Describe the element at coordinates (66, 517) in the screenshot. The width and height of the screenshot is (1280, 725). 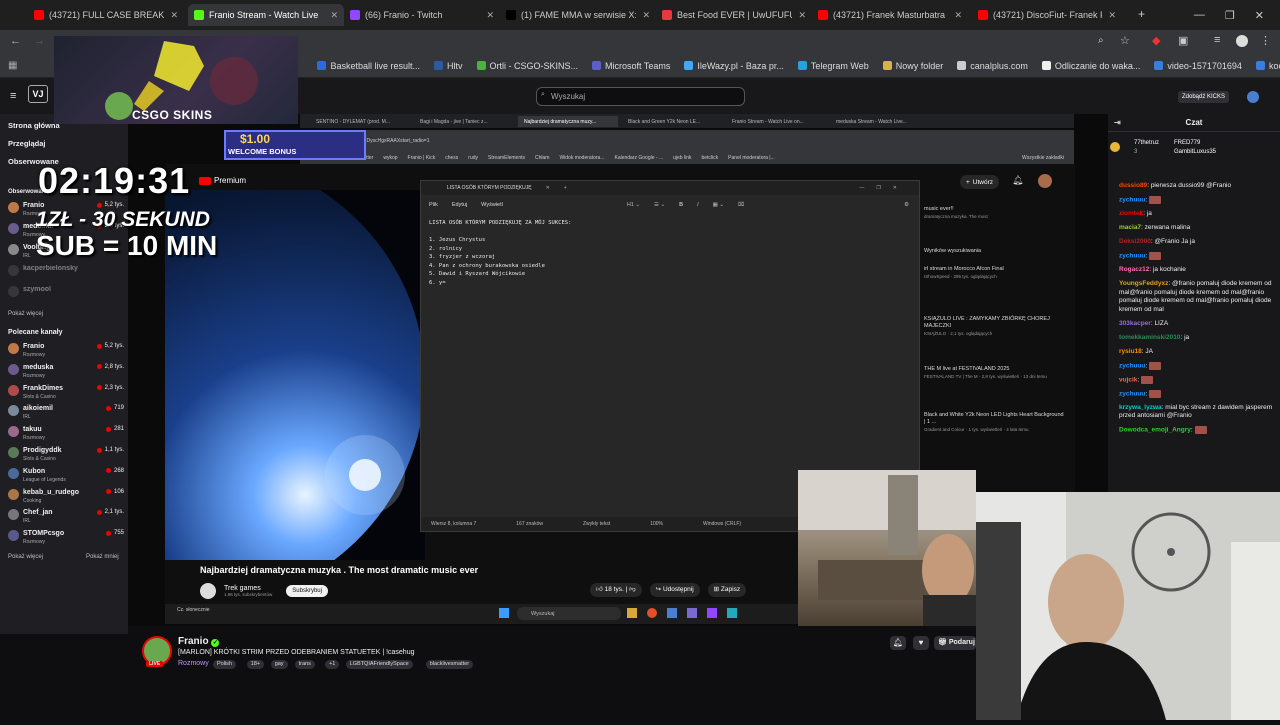
I see `sidebar-channel-chef_jan: Chef_jan IRL 2,1 tys.` at that location.